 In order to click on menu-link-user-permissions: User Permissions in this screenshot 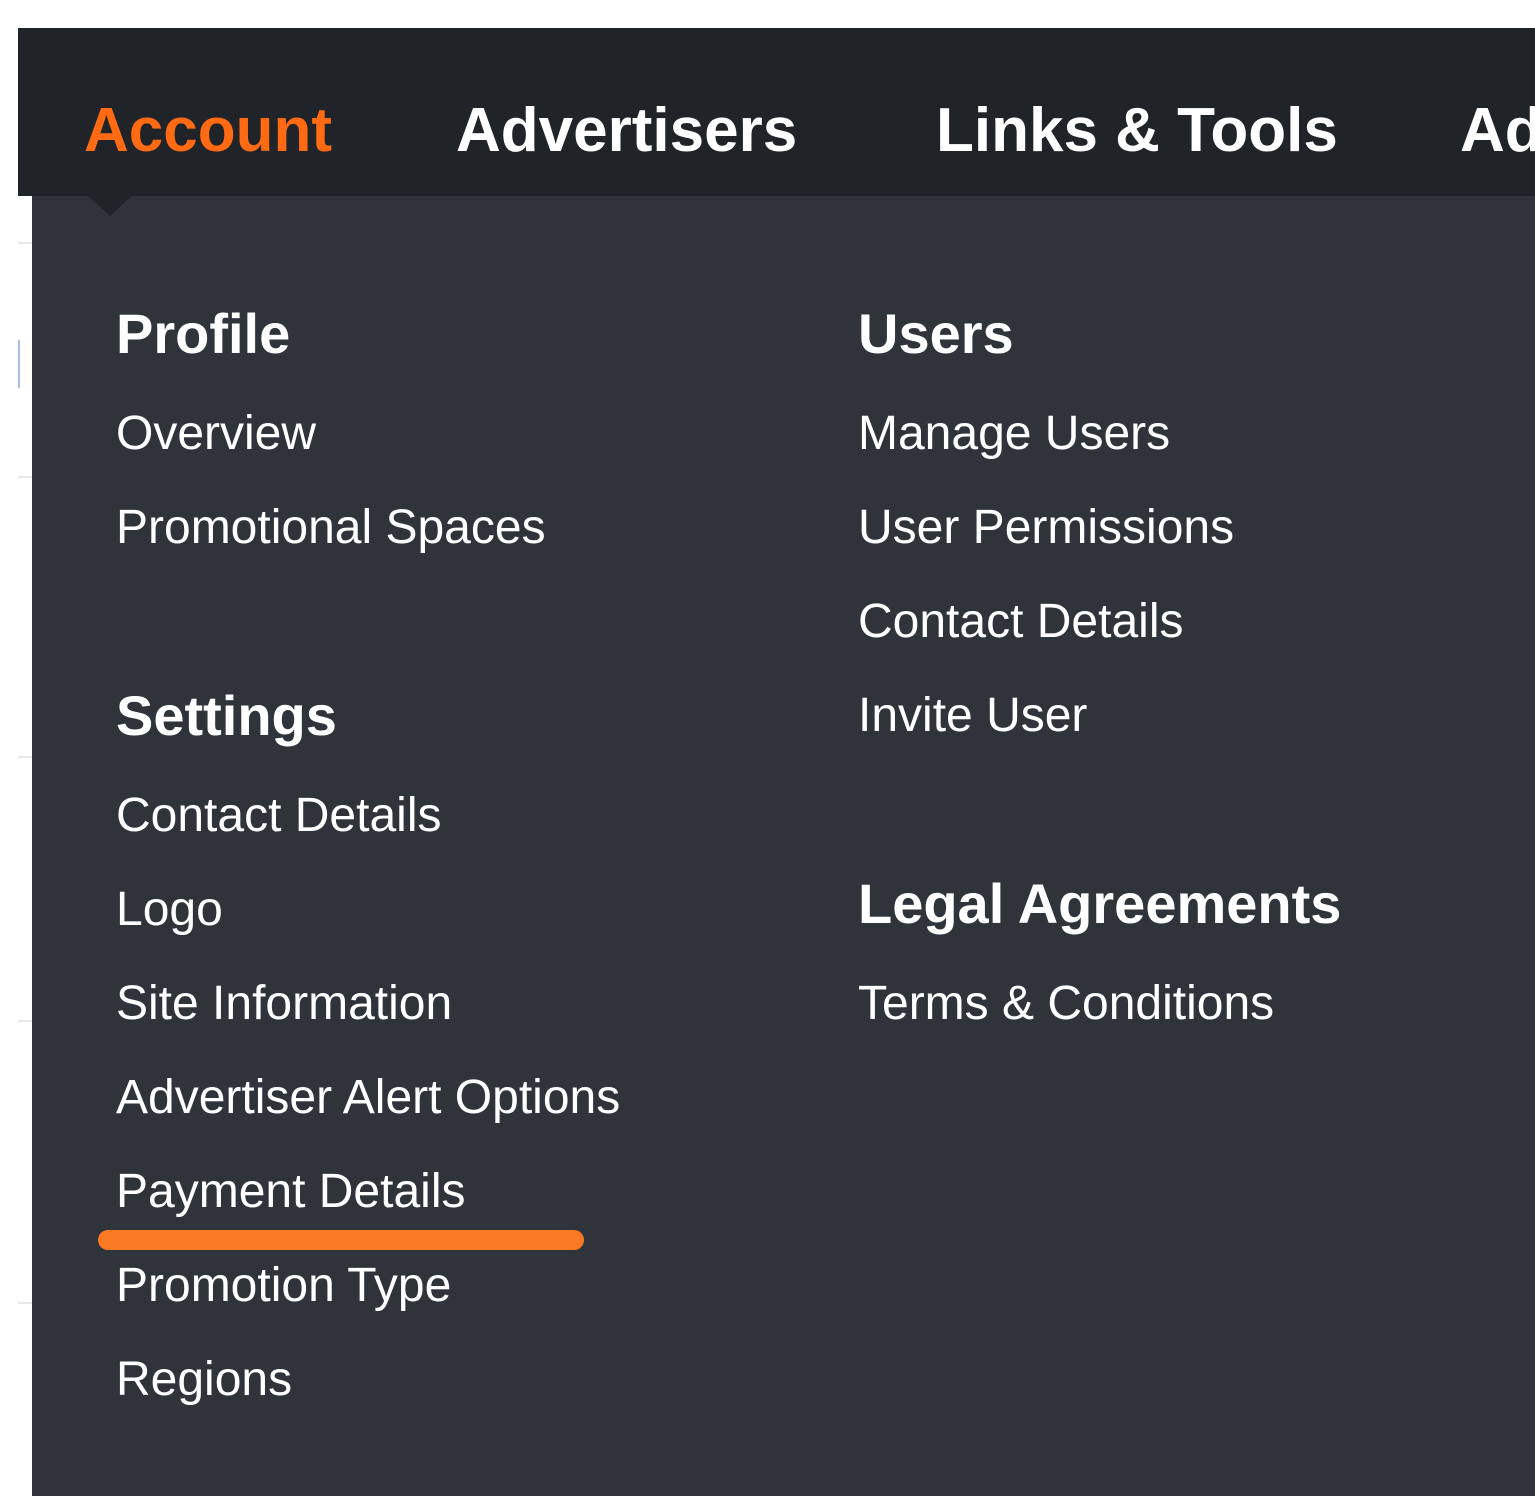, I will do `click(1046, 528)`.